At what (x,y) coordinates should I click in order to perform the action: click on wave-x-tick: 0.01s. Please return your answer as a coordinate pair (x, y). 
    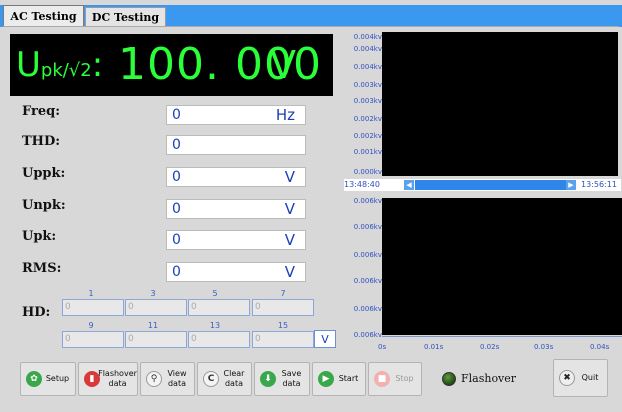
    Looking at the image, I should click on (434, 347).